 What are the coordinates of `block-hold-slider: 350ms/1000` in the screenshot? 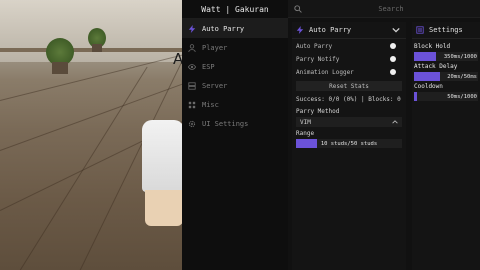 It's located at (446, 56).